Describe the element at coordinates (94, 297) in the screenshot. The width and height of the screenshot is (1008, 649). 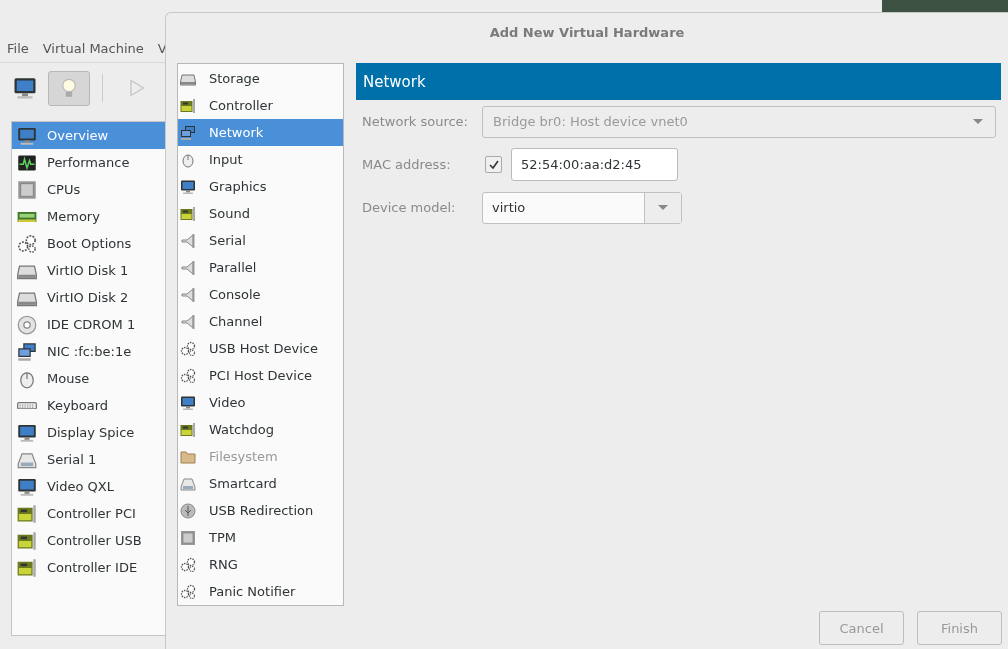
I see `sidebar-item: VirtIO Disk 2` at that location.